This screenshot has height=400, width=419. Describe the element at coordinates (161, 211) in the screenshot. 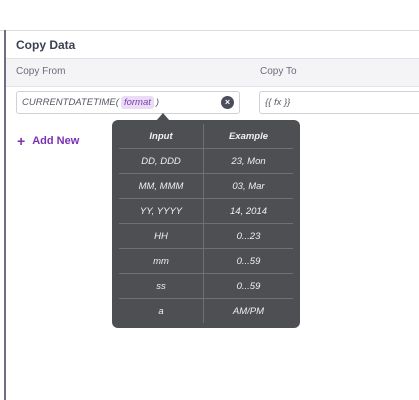

I see `format-input-cell: YY, YYYY` at that location.